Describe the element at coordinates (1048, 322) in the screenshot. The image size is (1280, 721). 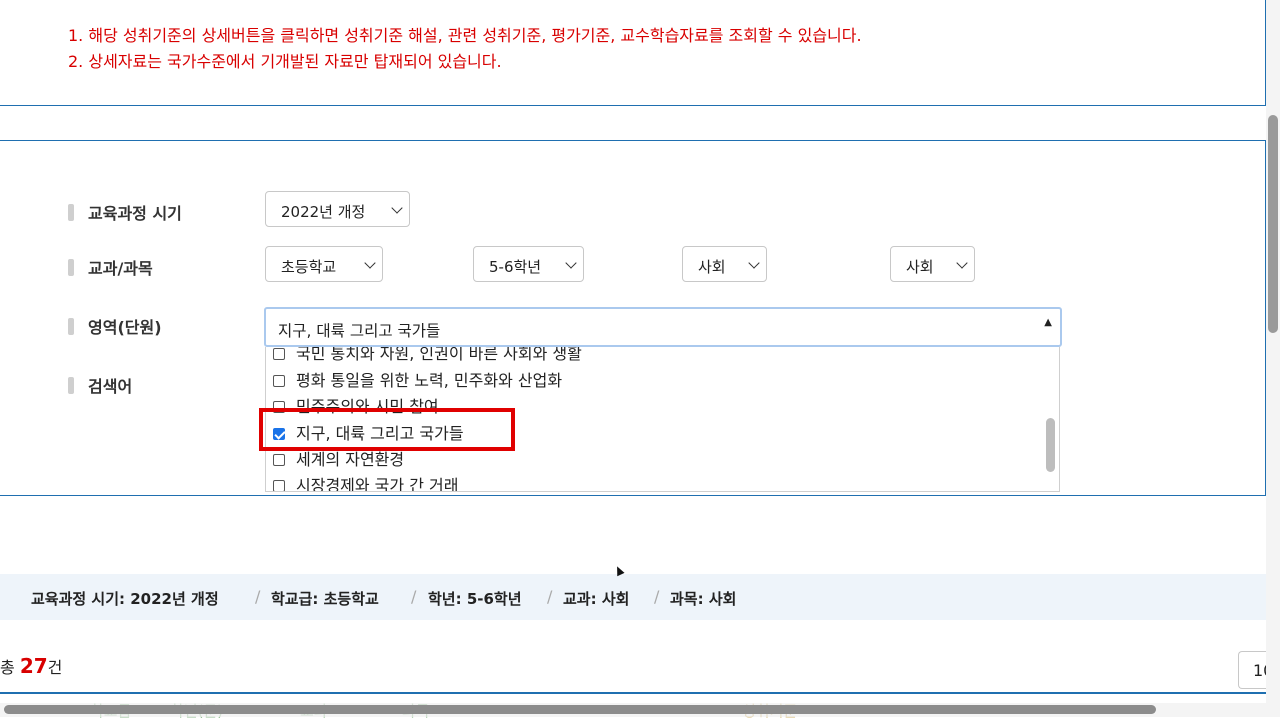
I see `caret-up-icon: ▲` at that location.